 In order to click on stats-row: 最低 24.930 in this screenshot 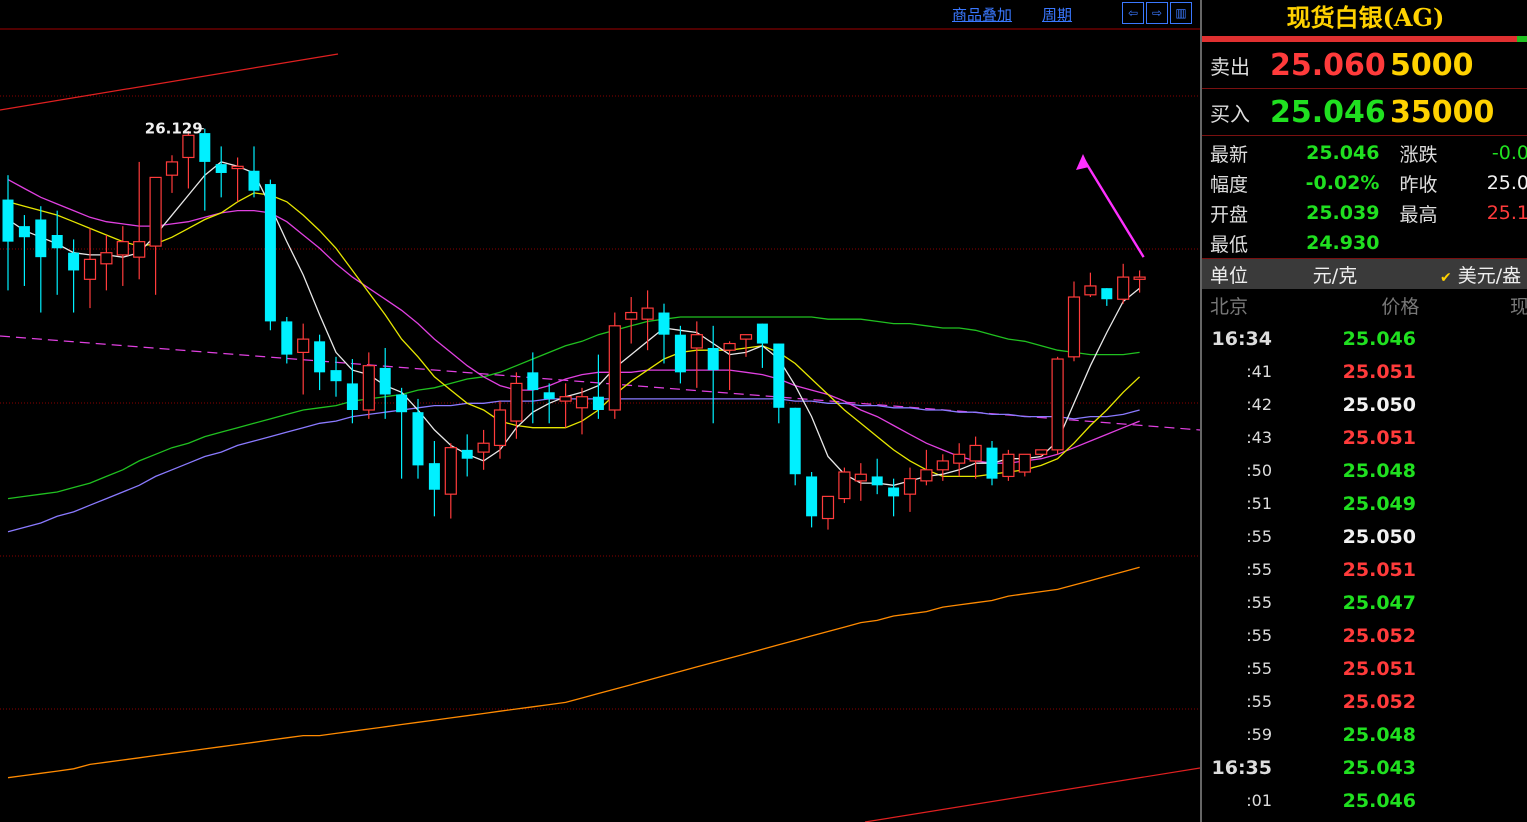, I will do `click(1364, 243)`.